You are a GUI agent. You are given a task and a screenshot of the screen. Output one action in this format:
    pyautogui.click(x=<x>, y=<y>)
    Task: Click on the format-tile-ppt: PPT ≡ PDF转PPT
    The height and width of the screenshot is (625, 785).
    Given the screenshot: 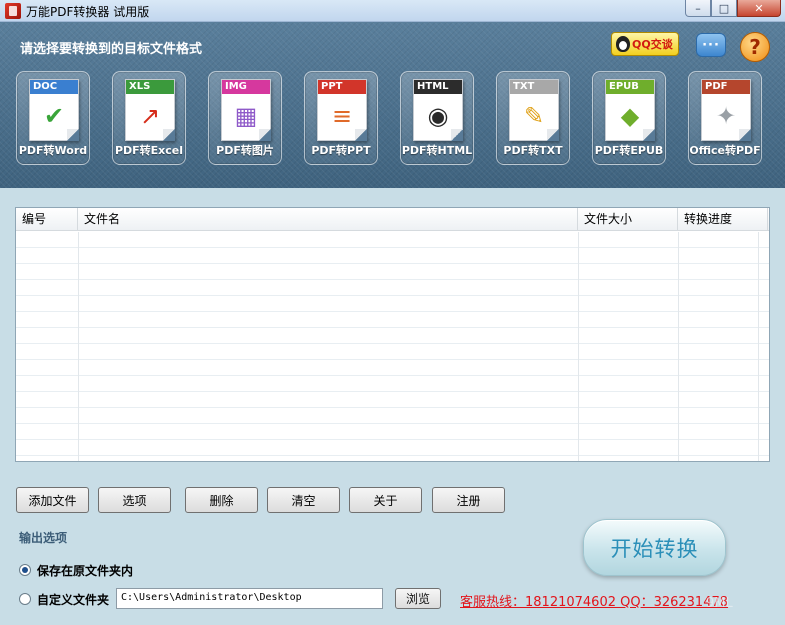 What is the action you would take?
    pyautogui.click(x=341, y=118)
    